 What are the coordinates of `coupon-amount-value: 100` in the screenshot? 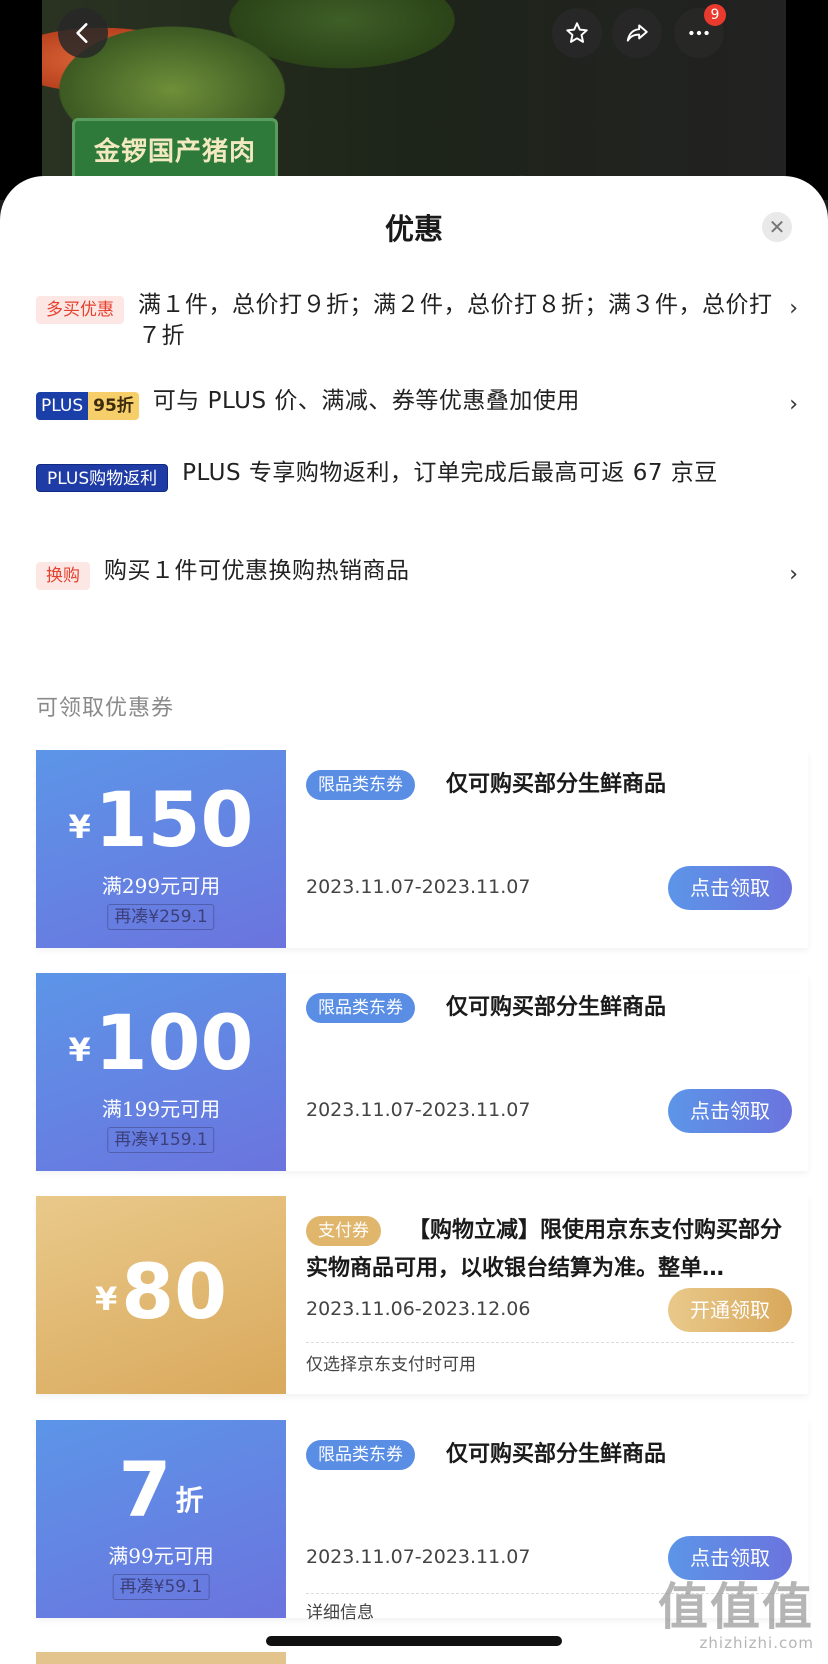 It's located at (174, 1042).